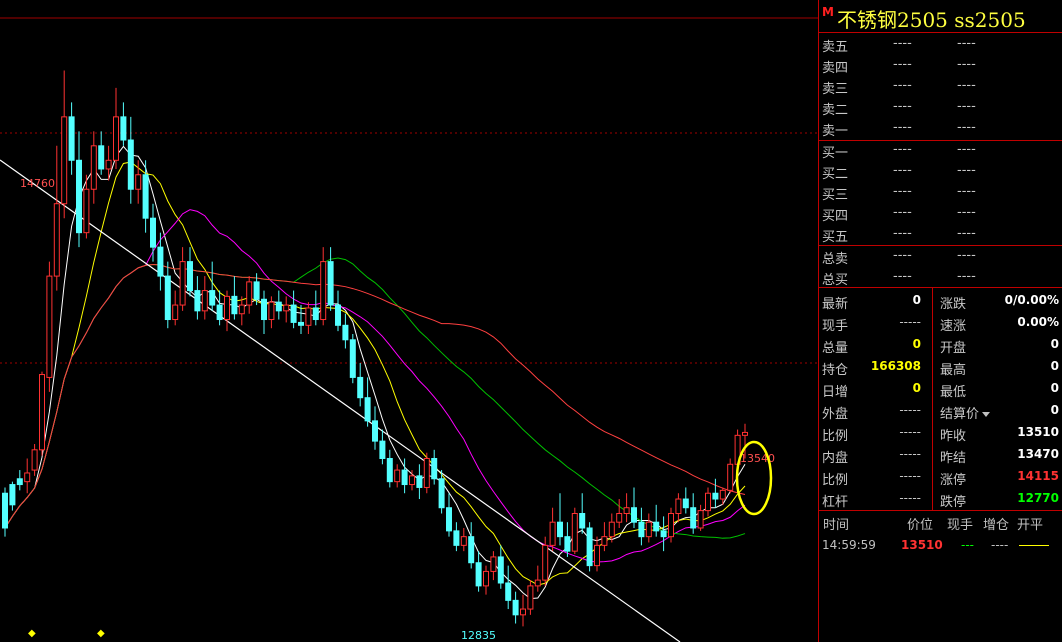 This screenshot has width=1062, height=642. Describe the element at coordinates (835, 326) in the screenshot. I see `quote-label: 现手` at that location.